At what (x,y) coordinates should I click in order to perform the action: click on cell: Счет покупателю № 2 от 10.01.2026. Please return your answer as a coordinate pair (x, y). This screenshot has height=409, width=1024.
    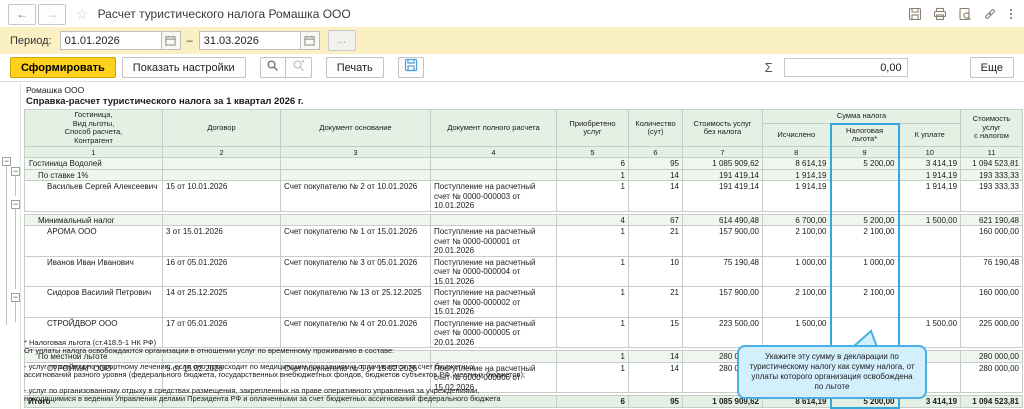
    Looking at the image, I should click on (355, 196).